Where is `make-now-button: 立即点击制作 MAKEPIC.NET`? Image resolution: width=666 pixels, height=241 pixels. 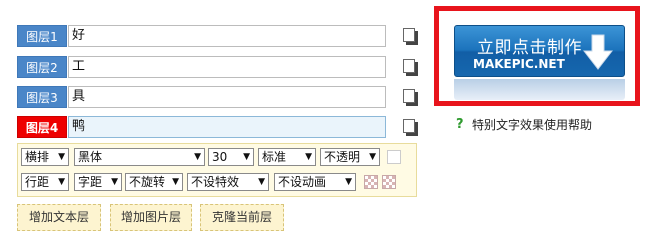
make-now-button: 立即点击制作 MAKEPIC.NET is located at coordinates (539, 51).